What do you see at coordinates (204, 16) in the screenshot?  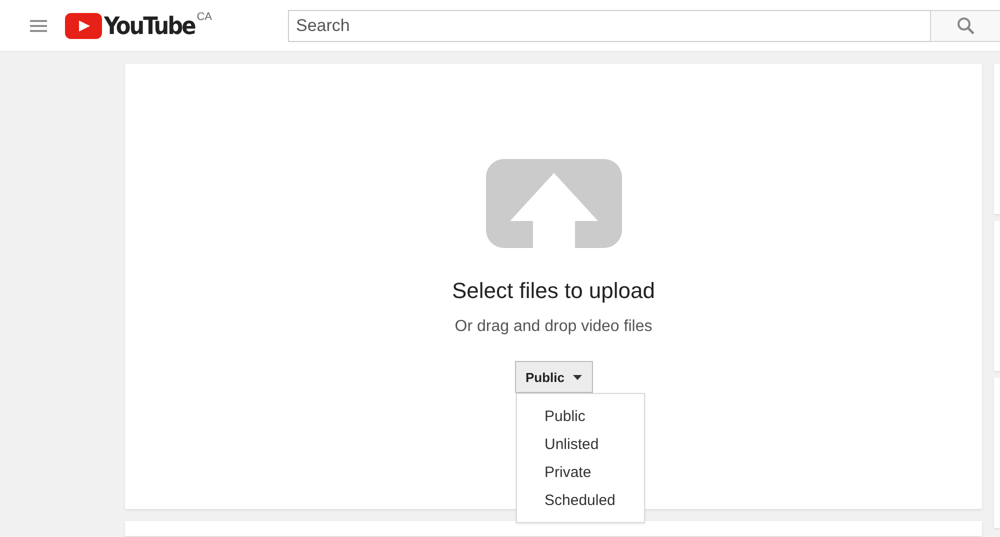 I see `region-label: CA` at bounding box center [204, 16].